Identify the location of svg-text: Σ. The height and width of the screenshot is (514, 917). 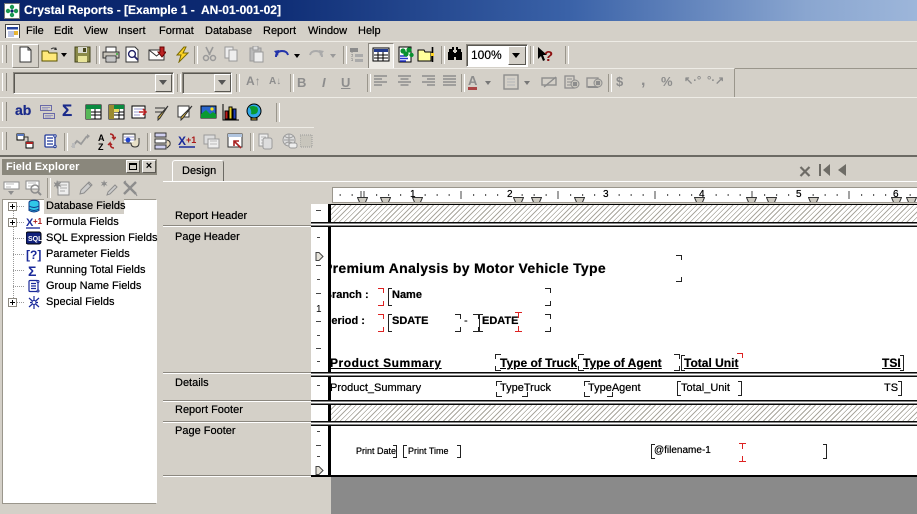
(32, 270).